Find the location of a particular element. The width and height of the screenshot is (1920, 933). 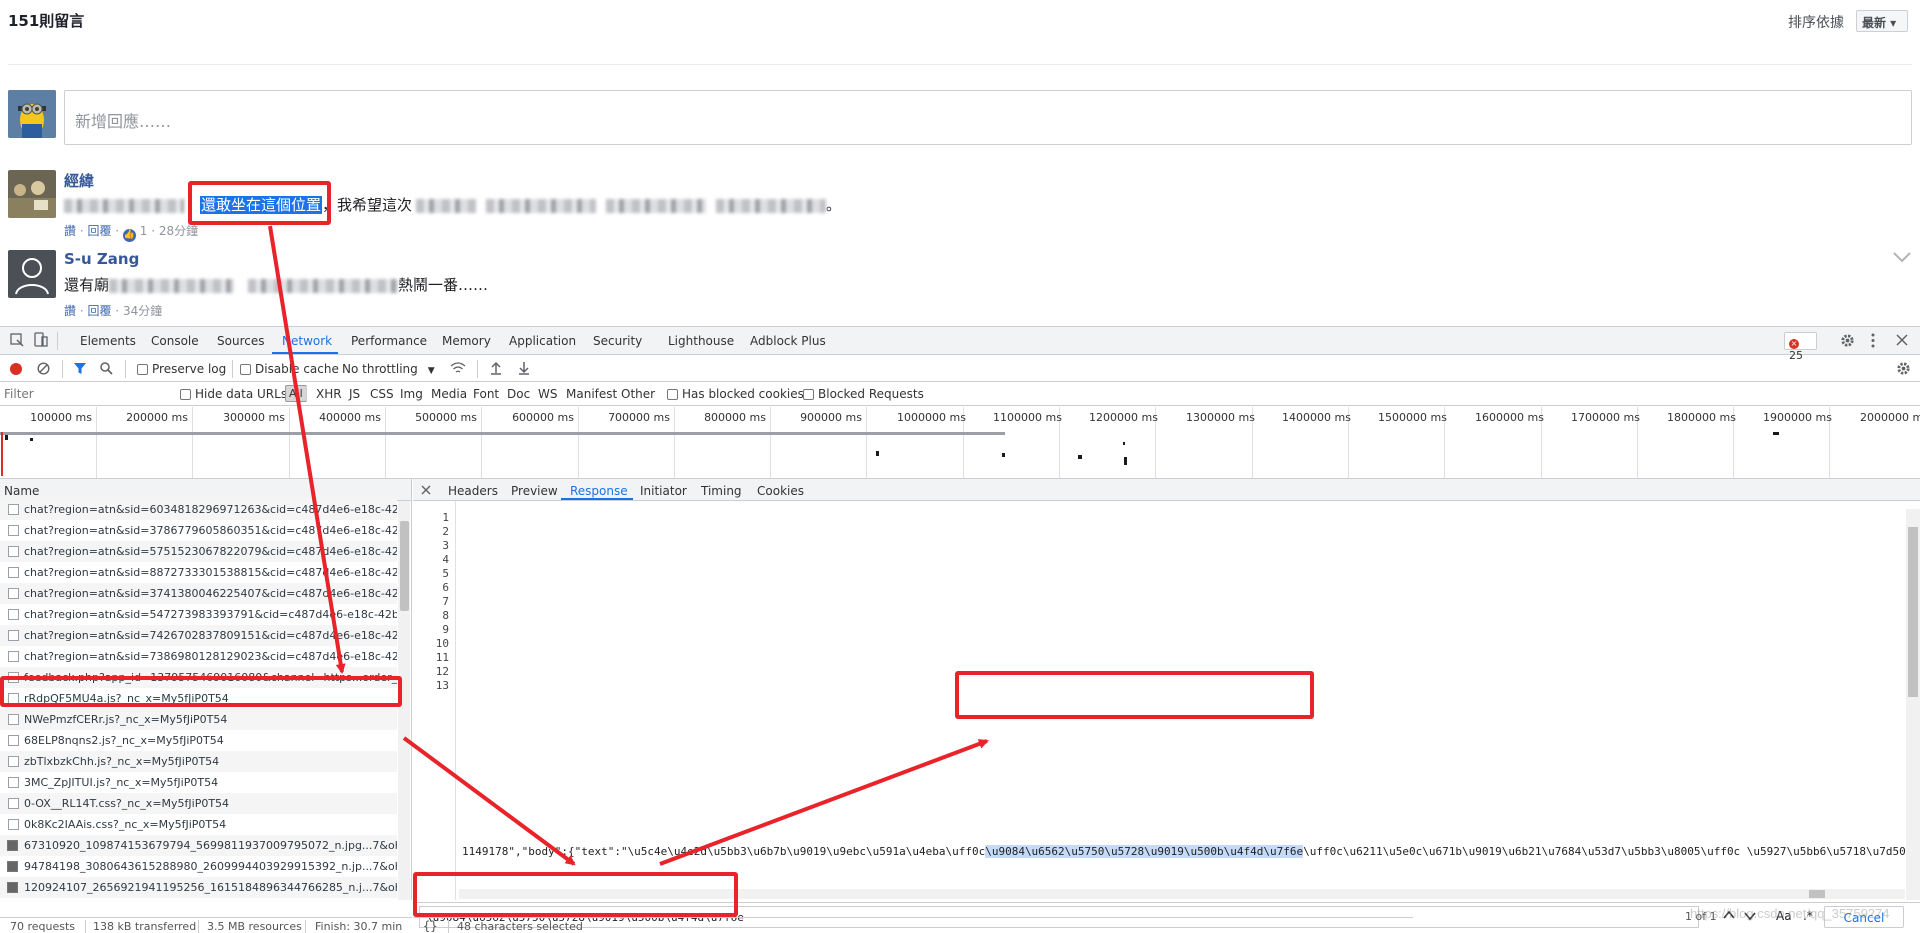

filter-media: Media is located at coordinates (449, 394).